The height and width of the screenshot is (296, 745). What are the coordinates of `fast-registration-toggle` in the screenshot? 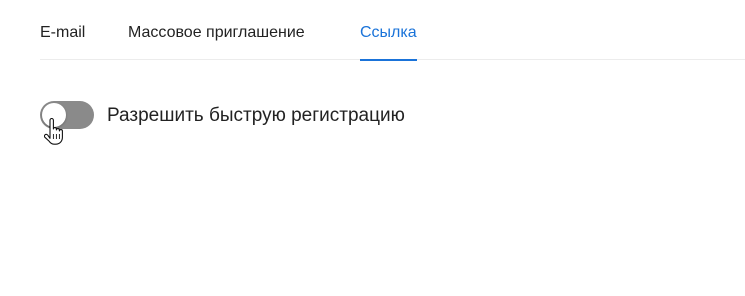 It's located at (67, 115).